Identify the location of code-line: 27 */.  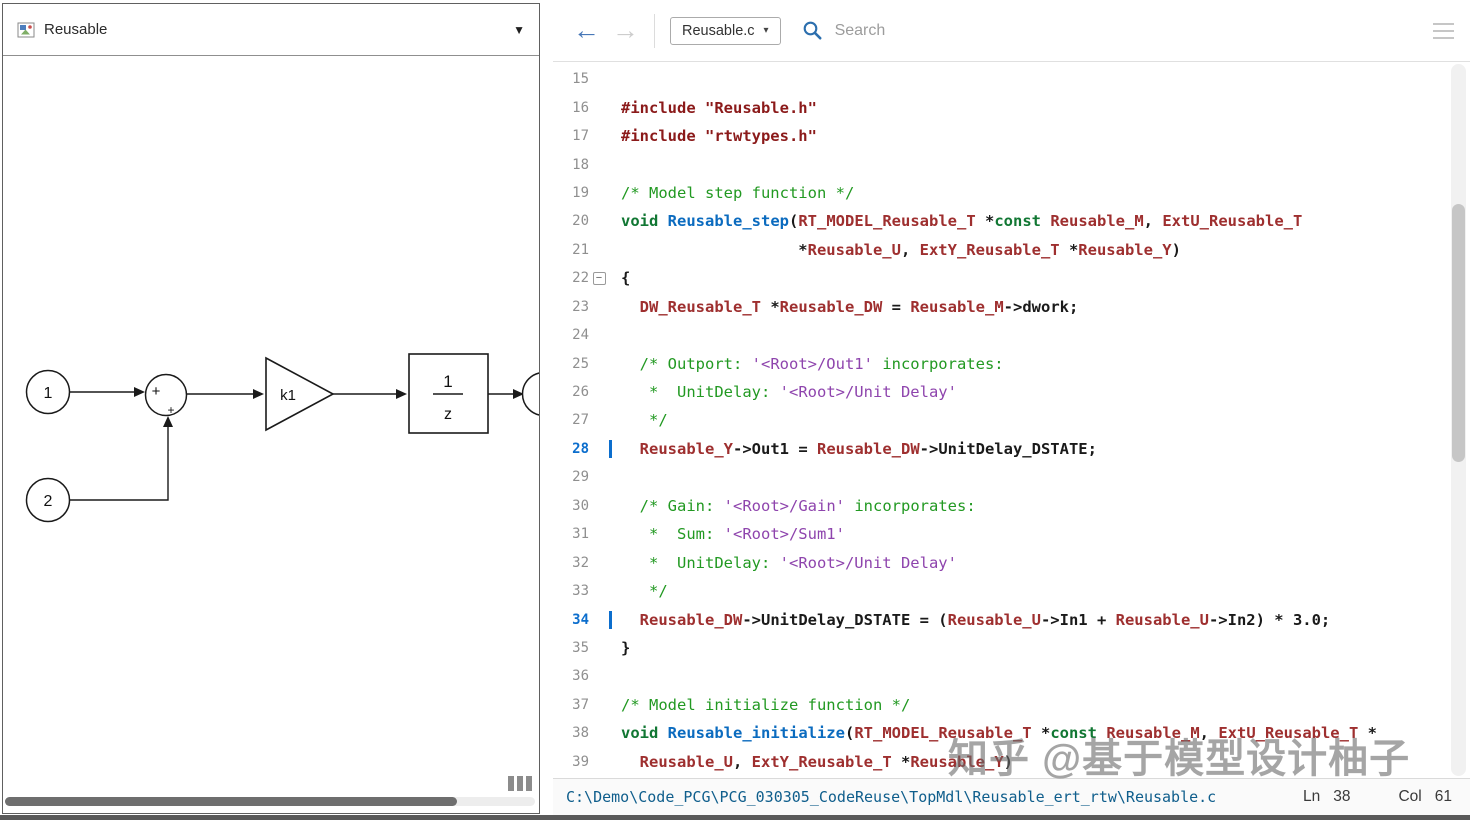
(1001, 420).